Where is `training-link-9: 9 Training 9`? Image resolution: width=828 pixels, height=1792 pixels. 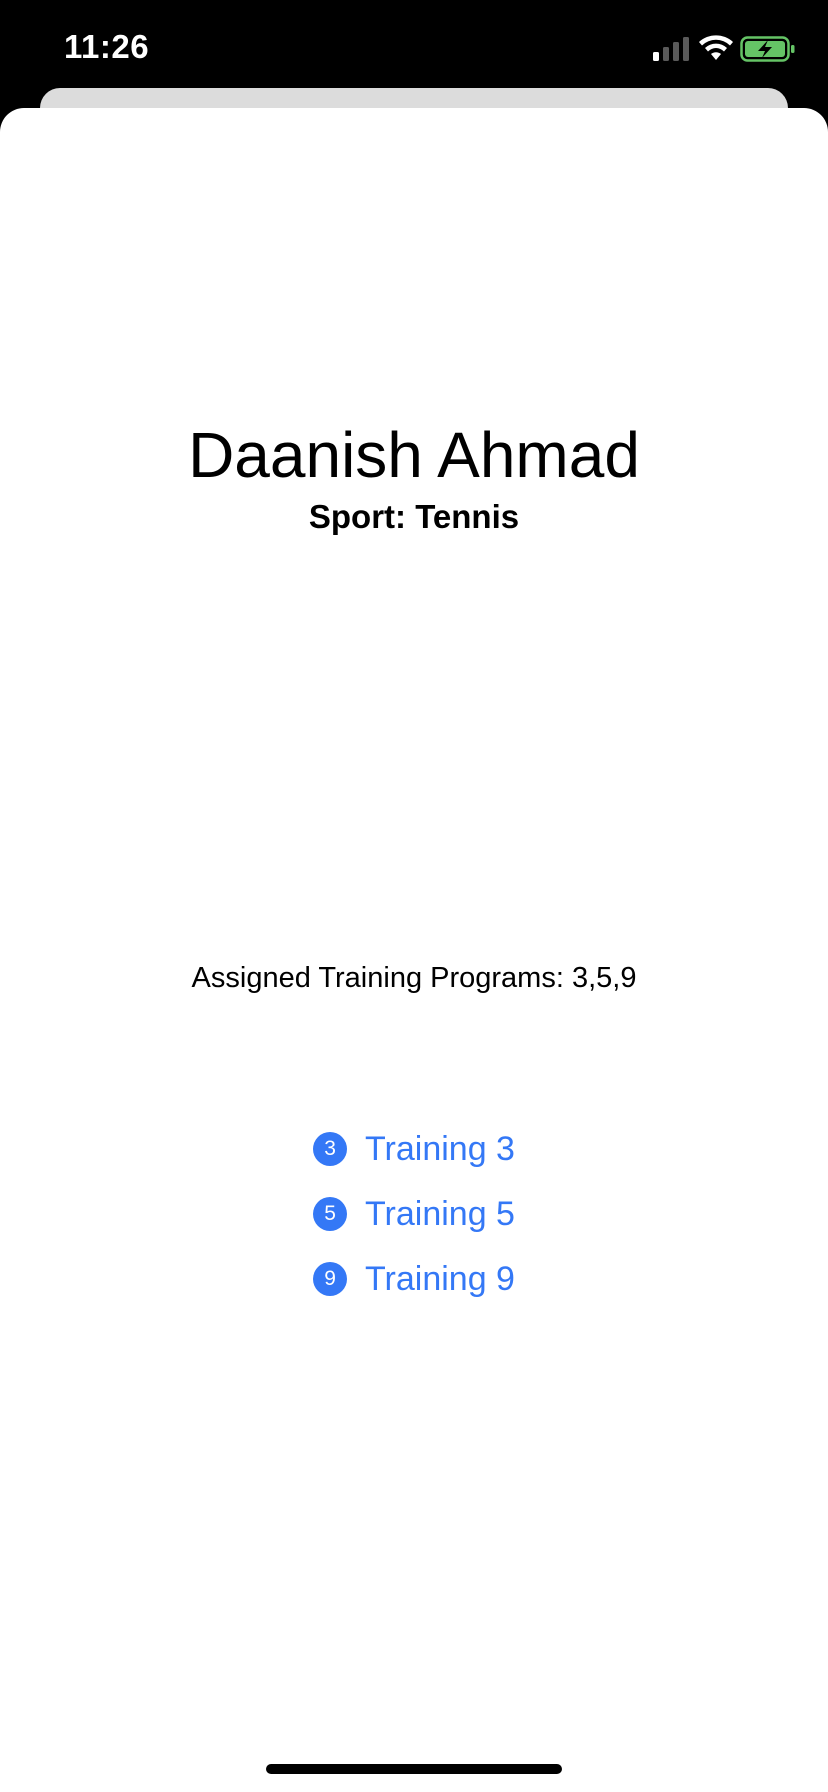 training-link-9: 9 Training 9 is located at coordinates (414, 1279).